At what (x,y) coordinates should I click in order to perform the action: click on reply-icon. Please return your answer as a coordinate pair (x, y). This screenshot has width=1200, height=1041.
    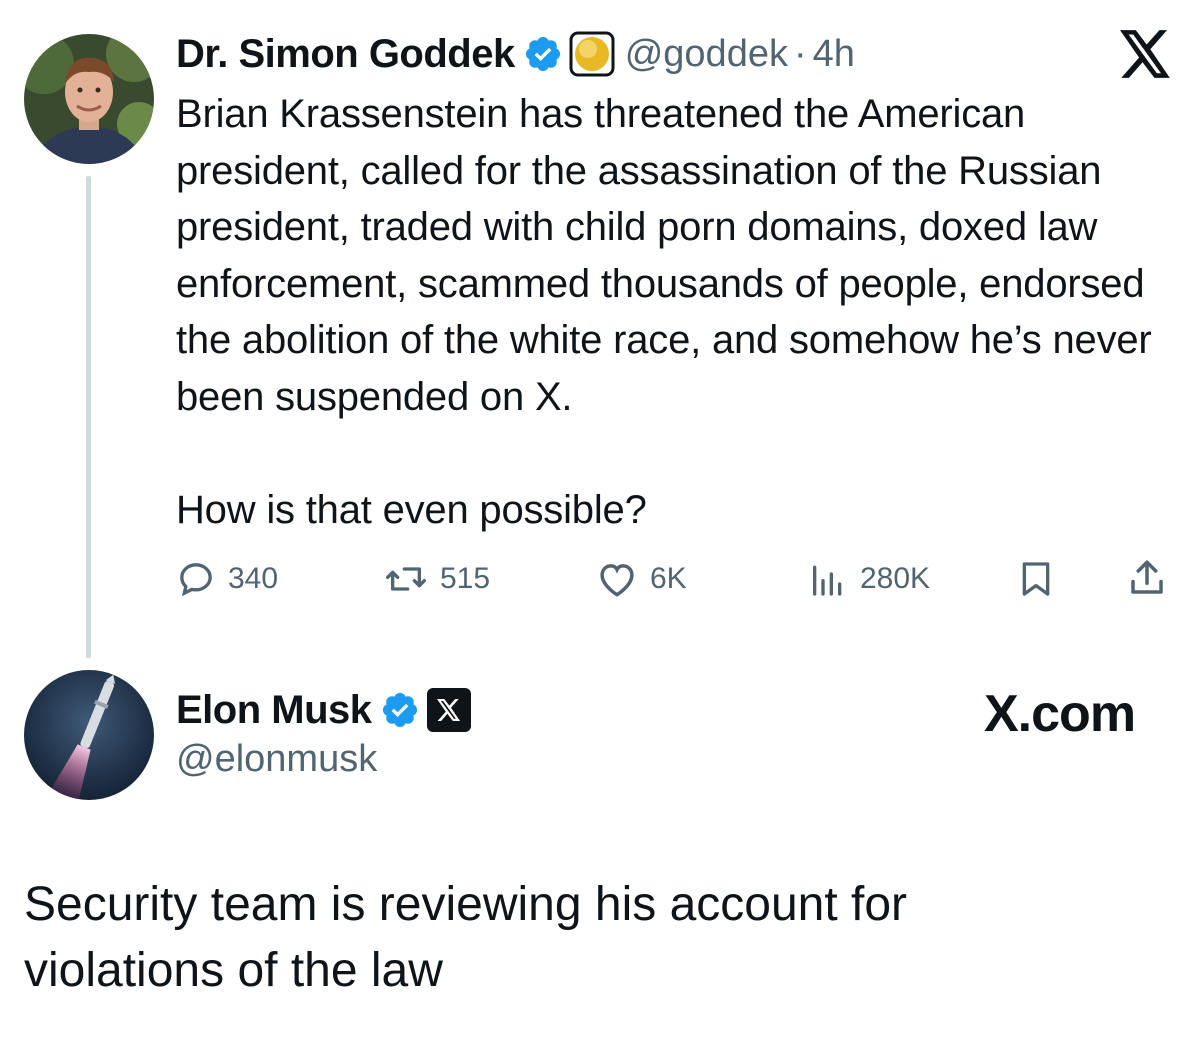
    Looking at the image, I should click on (196, 580).